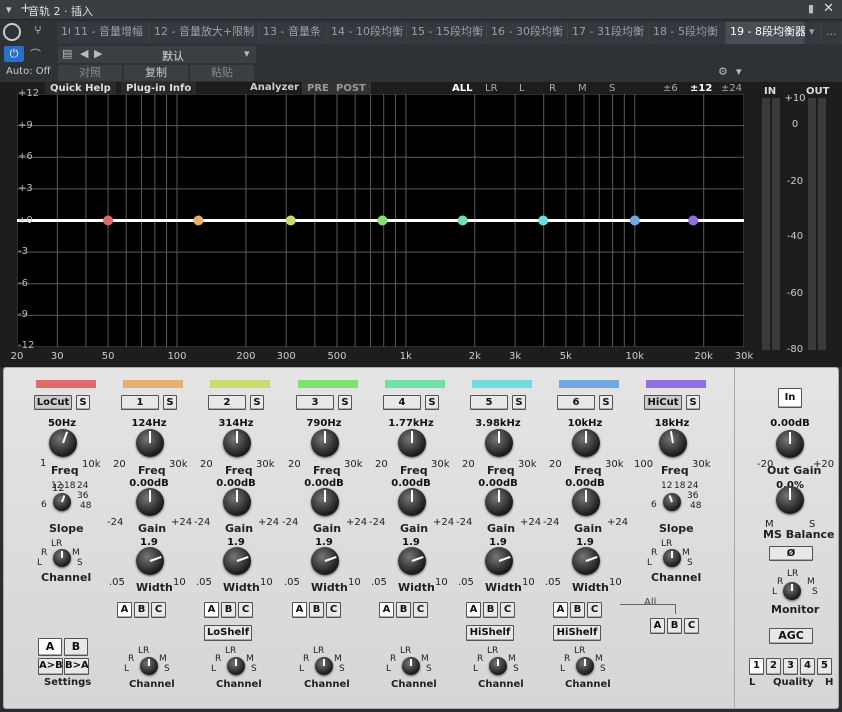 The width and height of the screenshot is (842, 712). I want to click on setting-a-button: A, so click(50, 647).